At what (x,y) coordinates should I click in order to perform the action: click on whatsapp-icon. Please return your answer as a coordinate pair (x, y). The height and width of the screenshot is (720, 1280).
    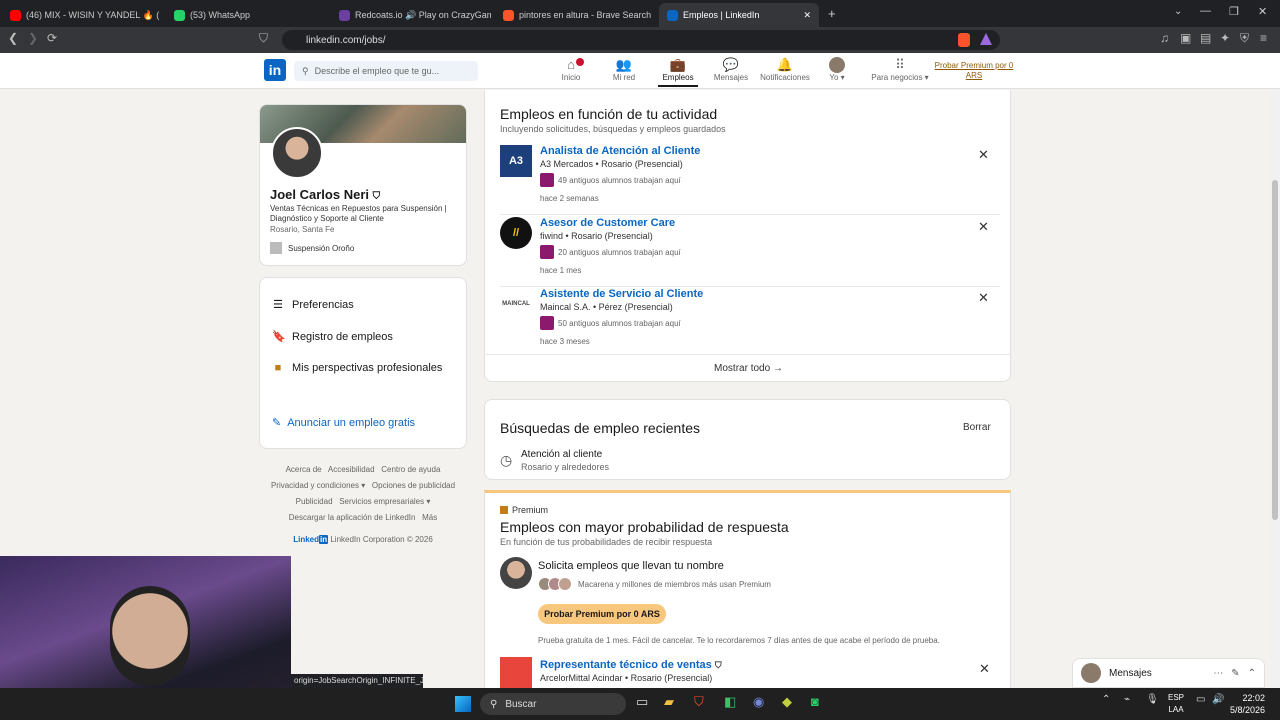
    Looking at the image, I should click on (179, 15).